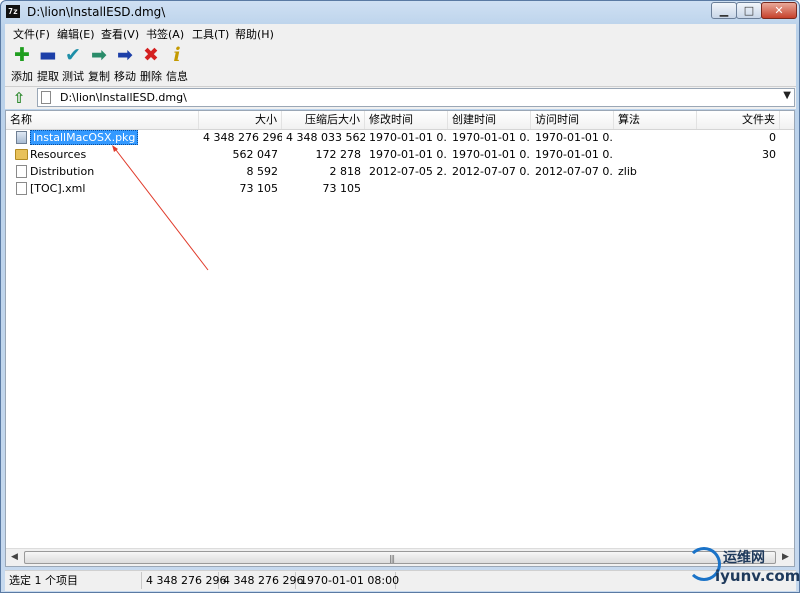 The height and width of the screenshot is (593, 800). I want to click on row-packed-size: 4 348 033 562, so click(325, 137).